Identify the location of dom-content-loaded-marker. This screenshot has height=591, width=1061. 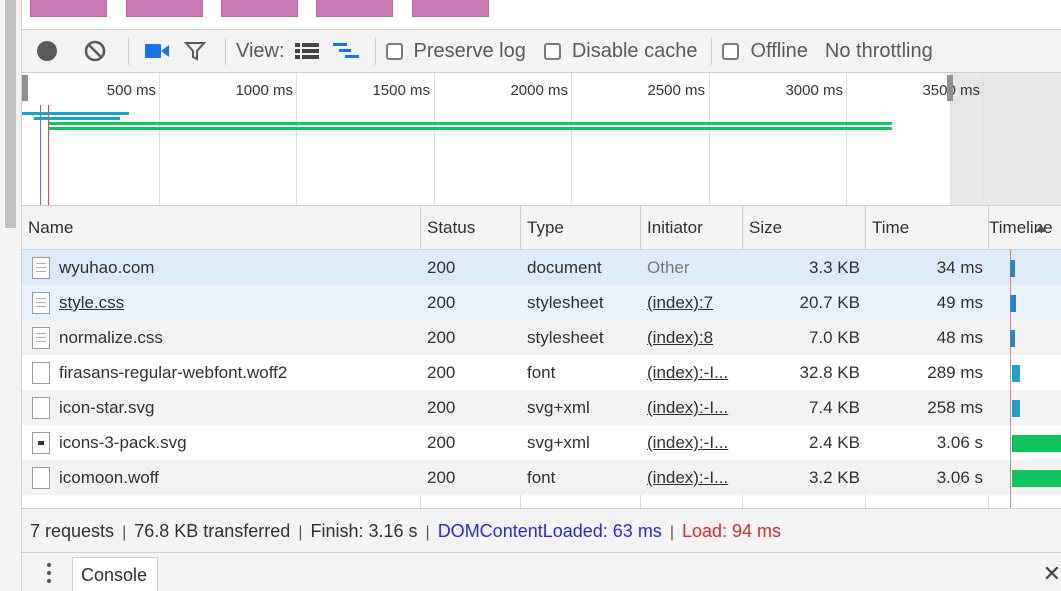
(40, 155).